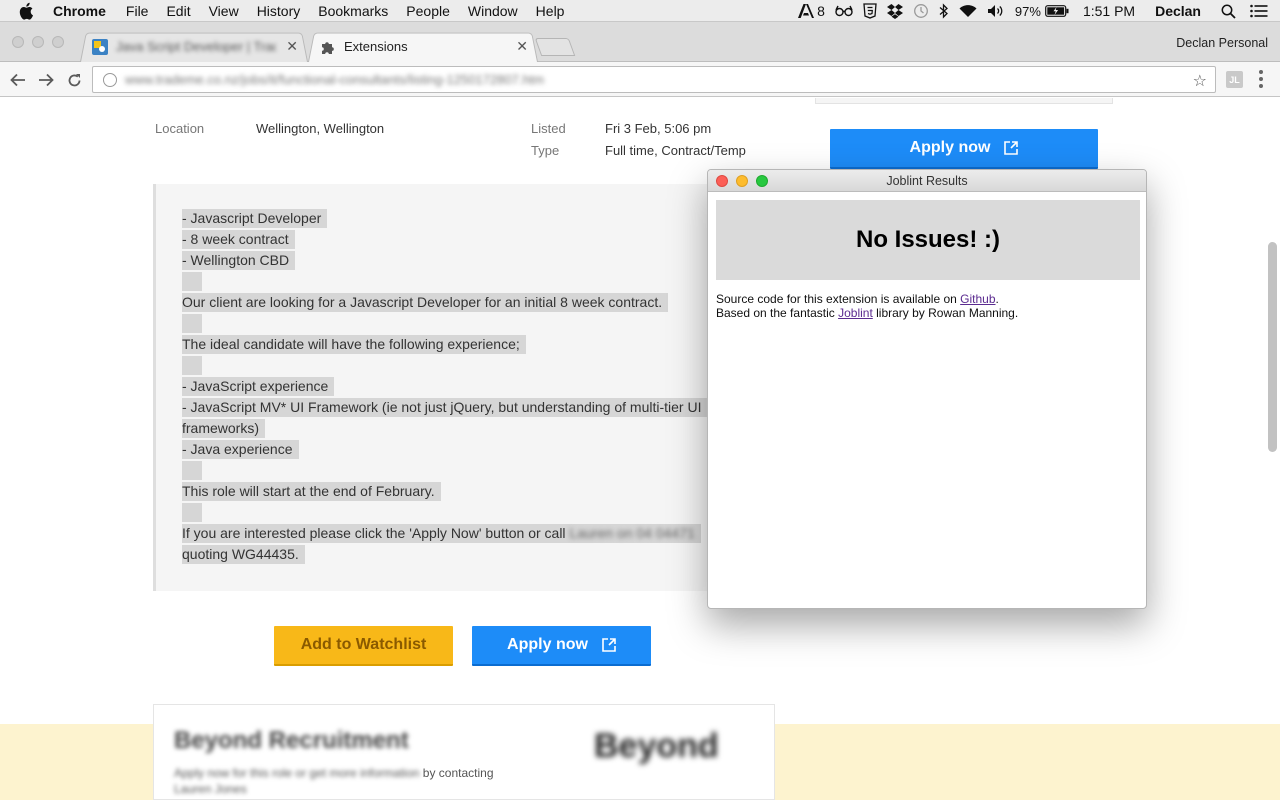 This screenshot has width=1280, height=800. I want to click on menu-view: View, so click(224, 11).